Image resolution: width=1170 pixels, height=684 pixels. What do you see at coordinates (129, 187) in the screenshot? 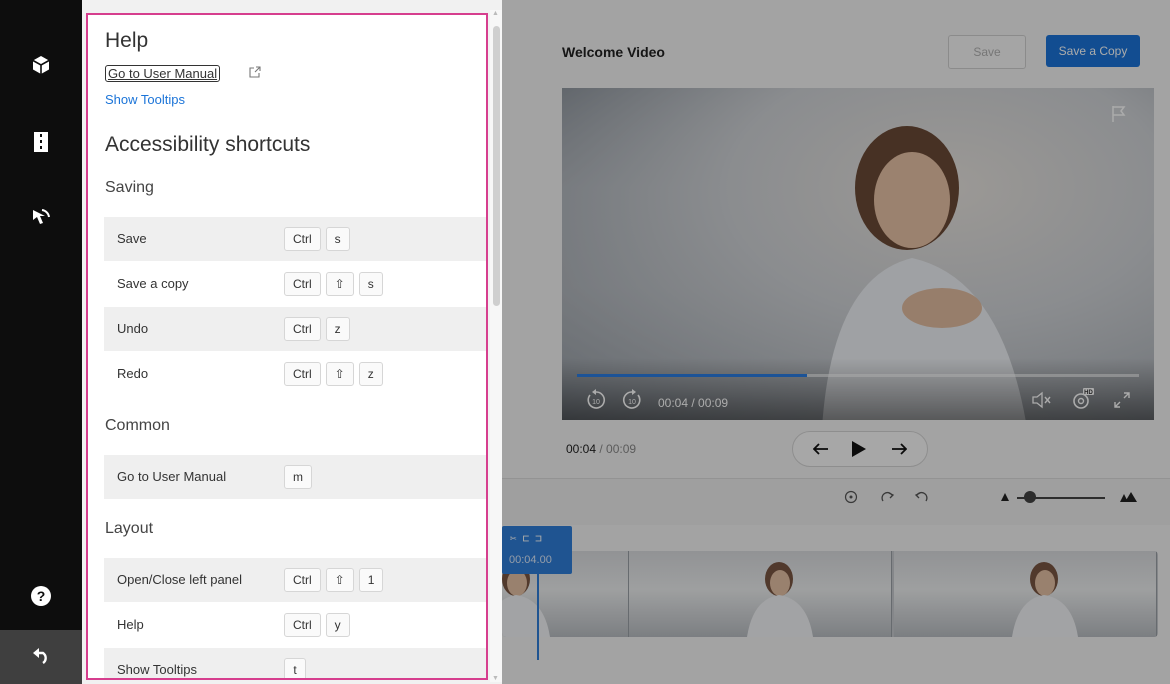
I see `section-title-saving: Saving` at bounding box center [129, 187].